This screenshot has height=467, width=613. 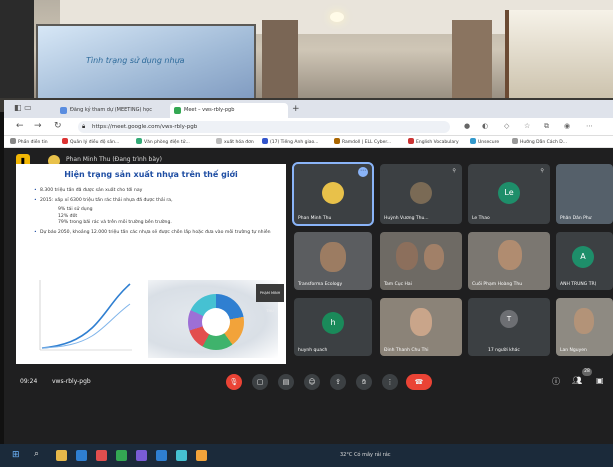 I want to click on tab-meet: Meet – vws-rbly-pgb, so click(x=229, y=110).